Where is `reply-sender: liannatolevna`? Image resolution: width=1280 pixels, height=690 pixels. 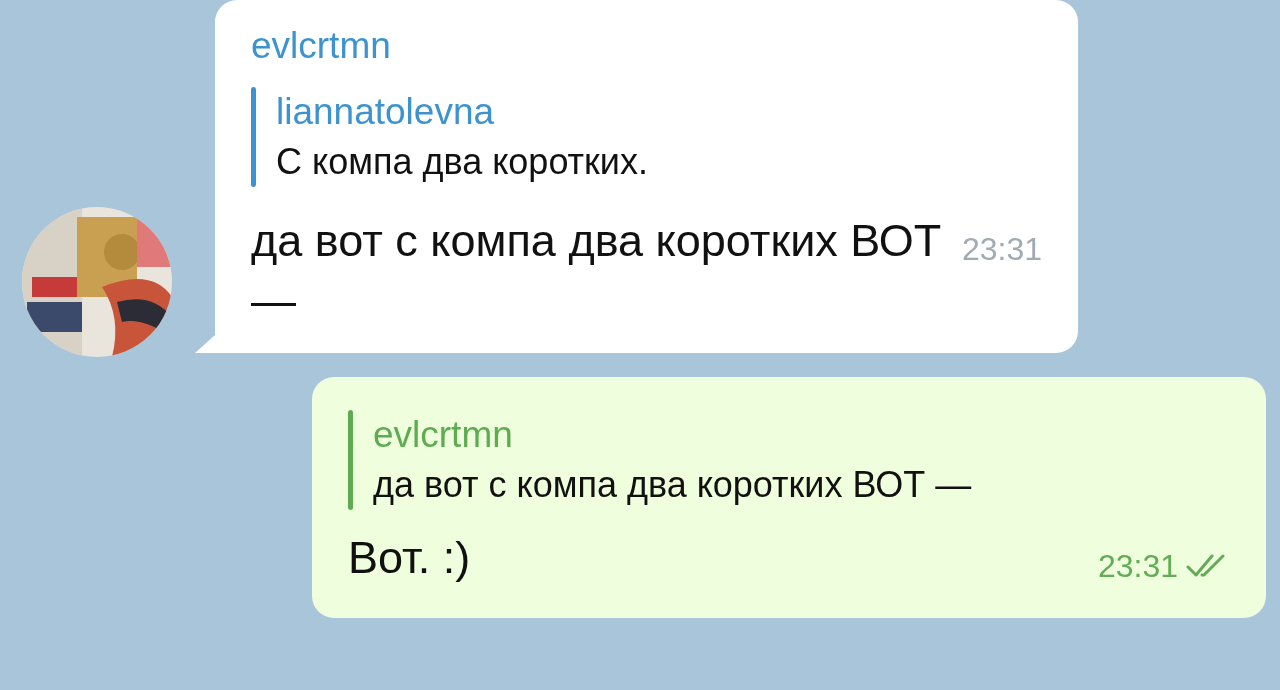
reply-sender: liannatolevna is located at coordinates (462, 112).